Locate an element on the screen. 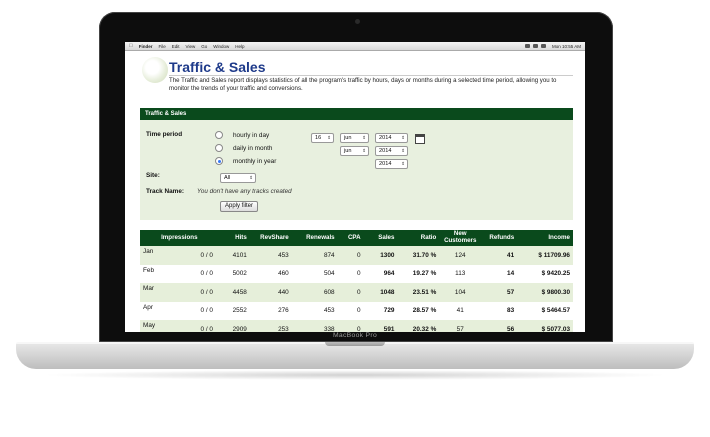  select-hourly-year: 2014 ⇕ is located at coordinates (391, 138).